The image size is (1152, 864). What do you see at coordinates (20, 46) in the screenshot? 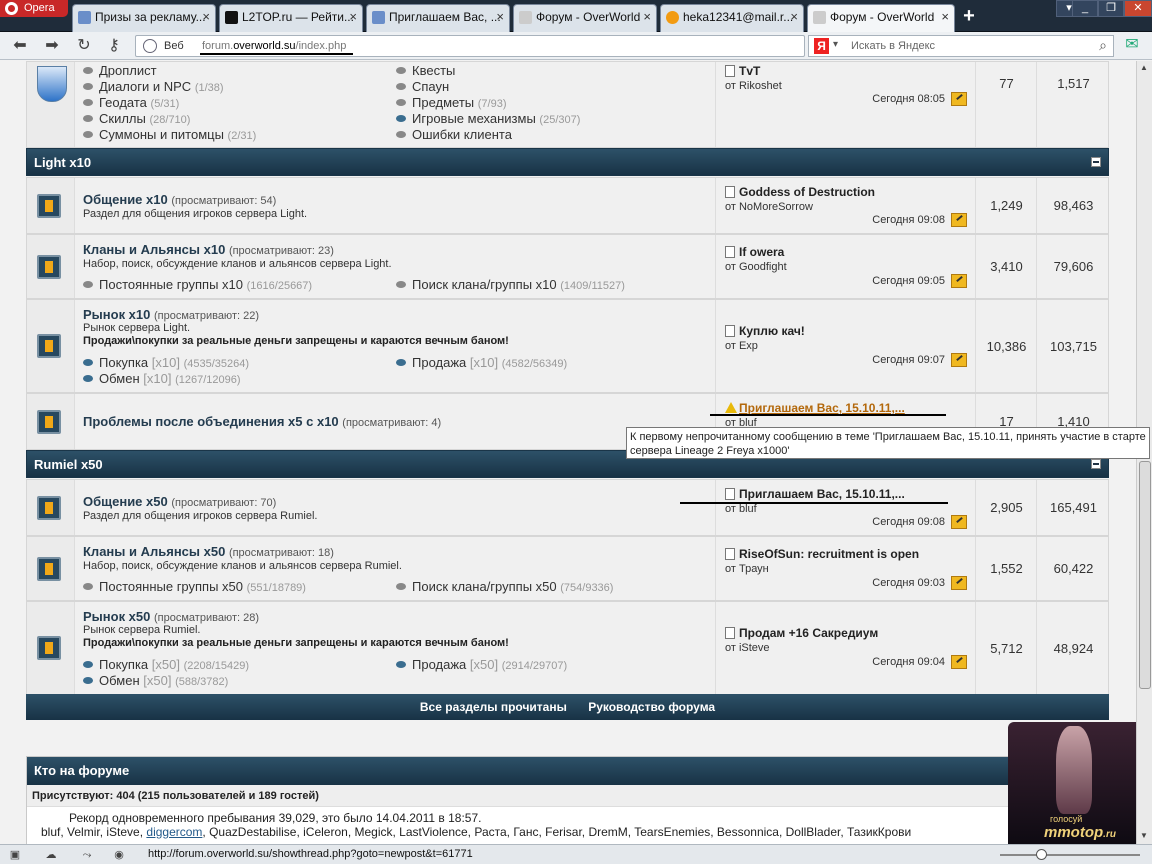
I see `back-arrow-icon: ⬅` at bounding box center [20, 46].